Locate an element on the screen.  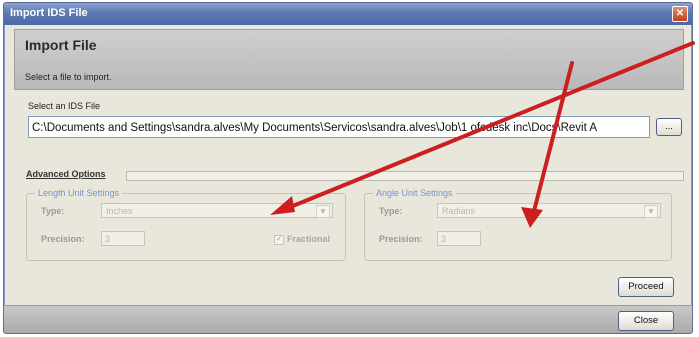
window-title: Import IDS File is located at coordinates (49, 13).